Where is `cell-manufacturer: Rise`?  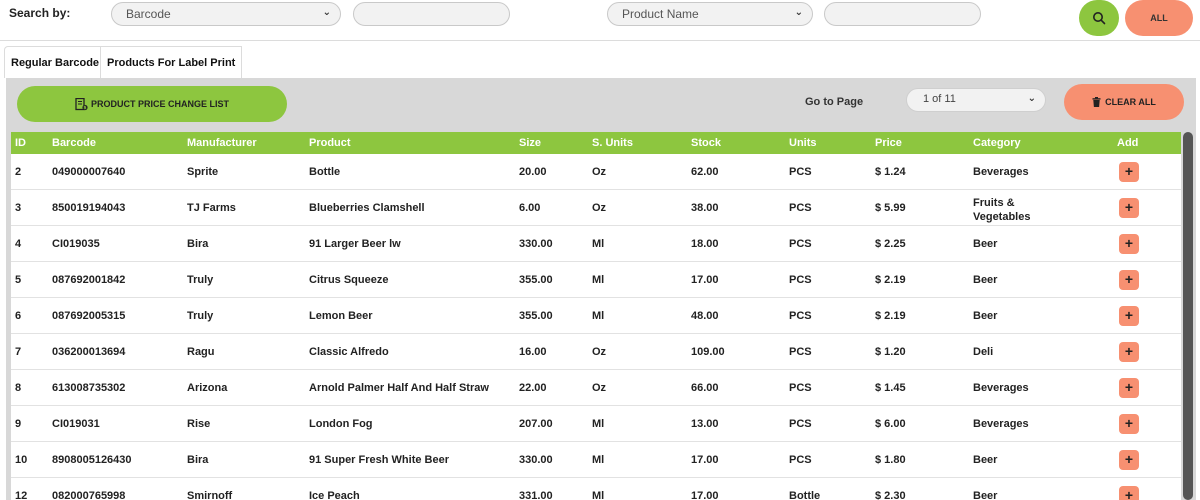 cell-manufacturer: Rise is located at coordinates (199, 424).